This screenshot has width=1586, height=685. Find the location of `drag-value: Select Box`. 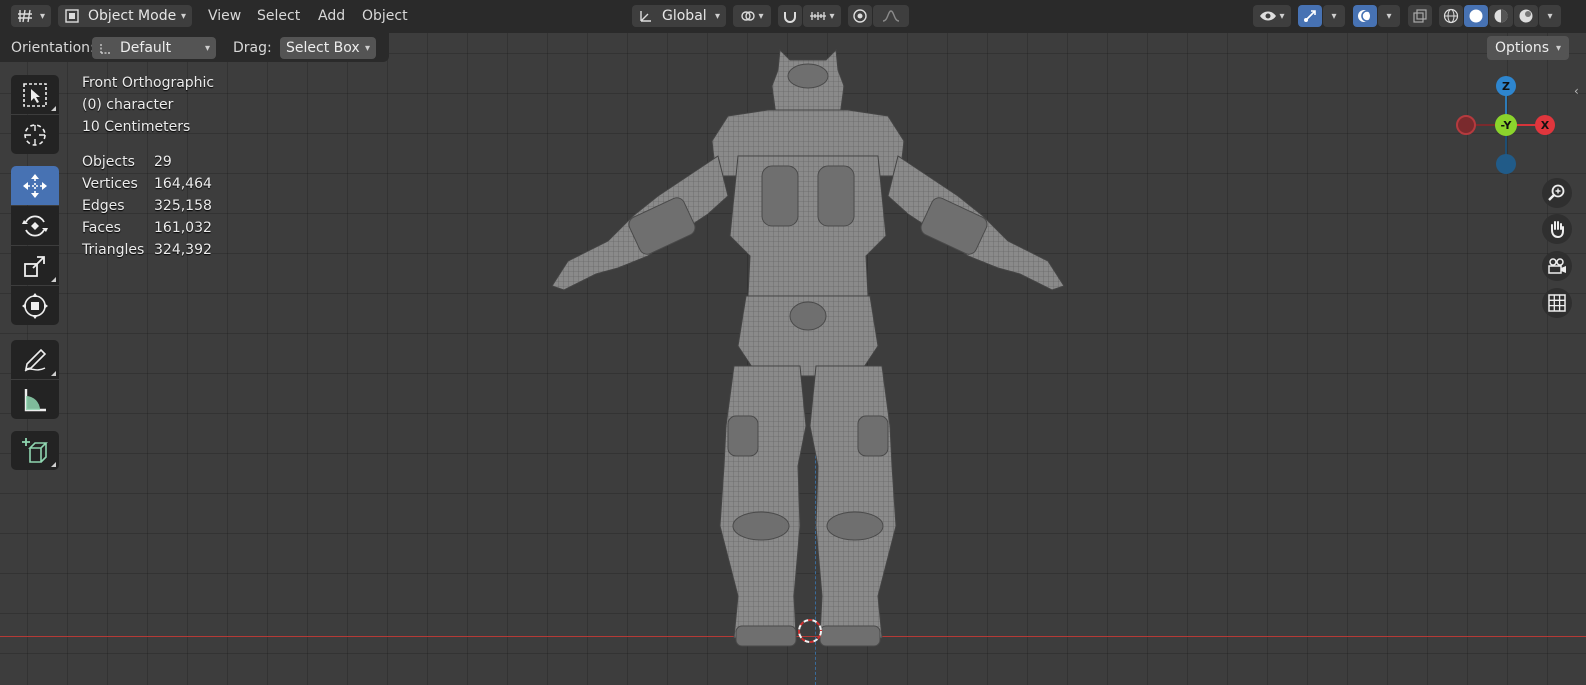

drag-value: Select Box is located at coordinates (323, 48).